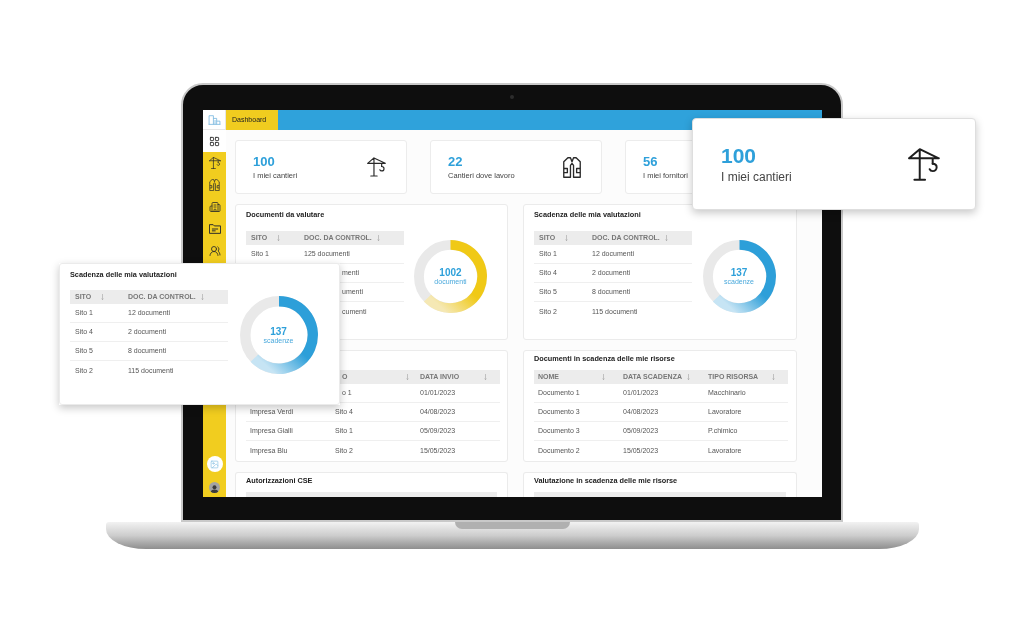 The width and height of the screenshot is (1024, 619). What do you see at coordinates (214, 251) in the screenshot?
I see `users-icon` at bounding box center [214, 251].